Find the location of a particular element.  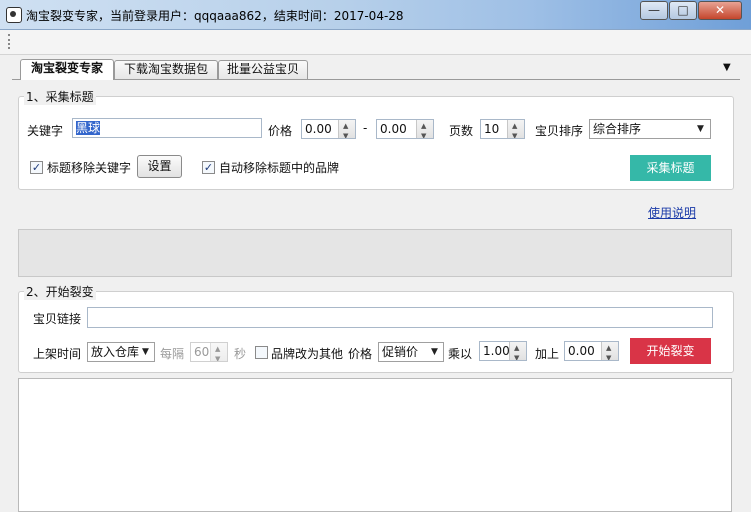

remove-brand-label: 自动移除标题中的品牌 is located at coordinates (279, 168).